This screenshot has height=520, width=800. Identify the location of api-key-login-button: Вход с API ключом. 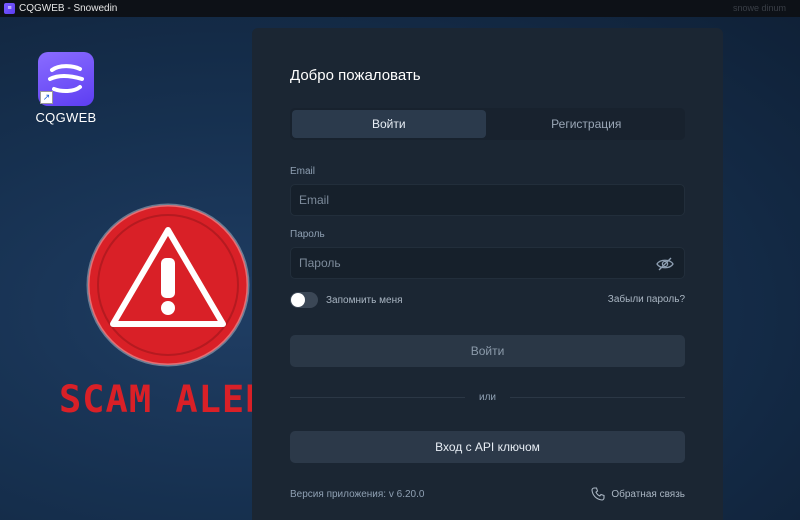
(487, 447).